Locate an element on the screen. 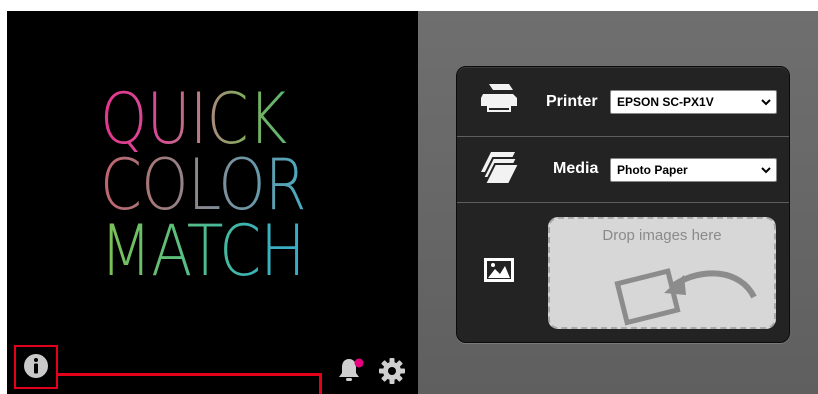 The height and width of the screenshot is (394, 818). drop-image-arrow-icon is located at coordinates (685, 297).